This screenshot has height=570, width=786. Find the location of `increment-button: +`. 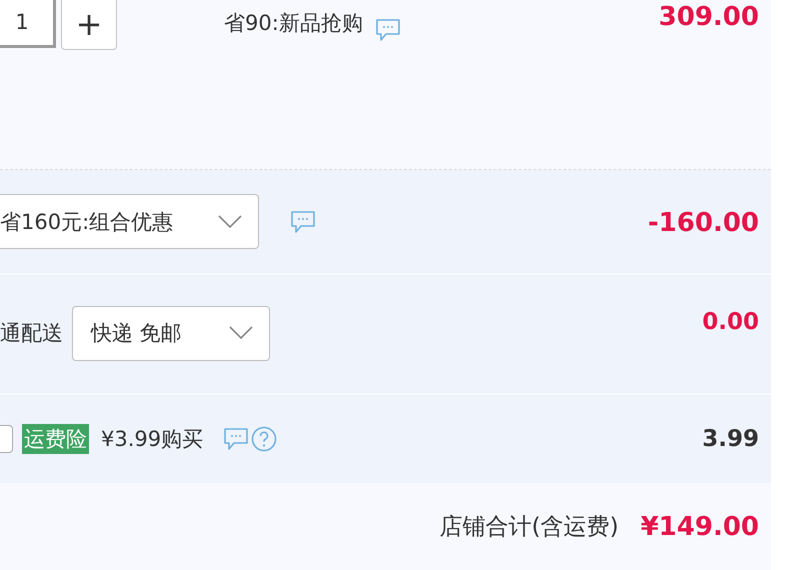

increment-button: + is located at coordinates (89, 25).